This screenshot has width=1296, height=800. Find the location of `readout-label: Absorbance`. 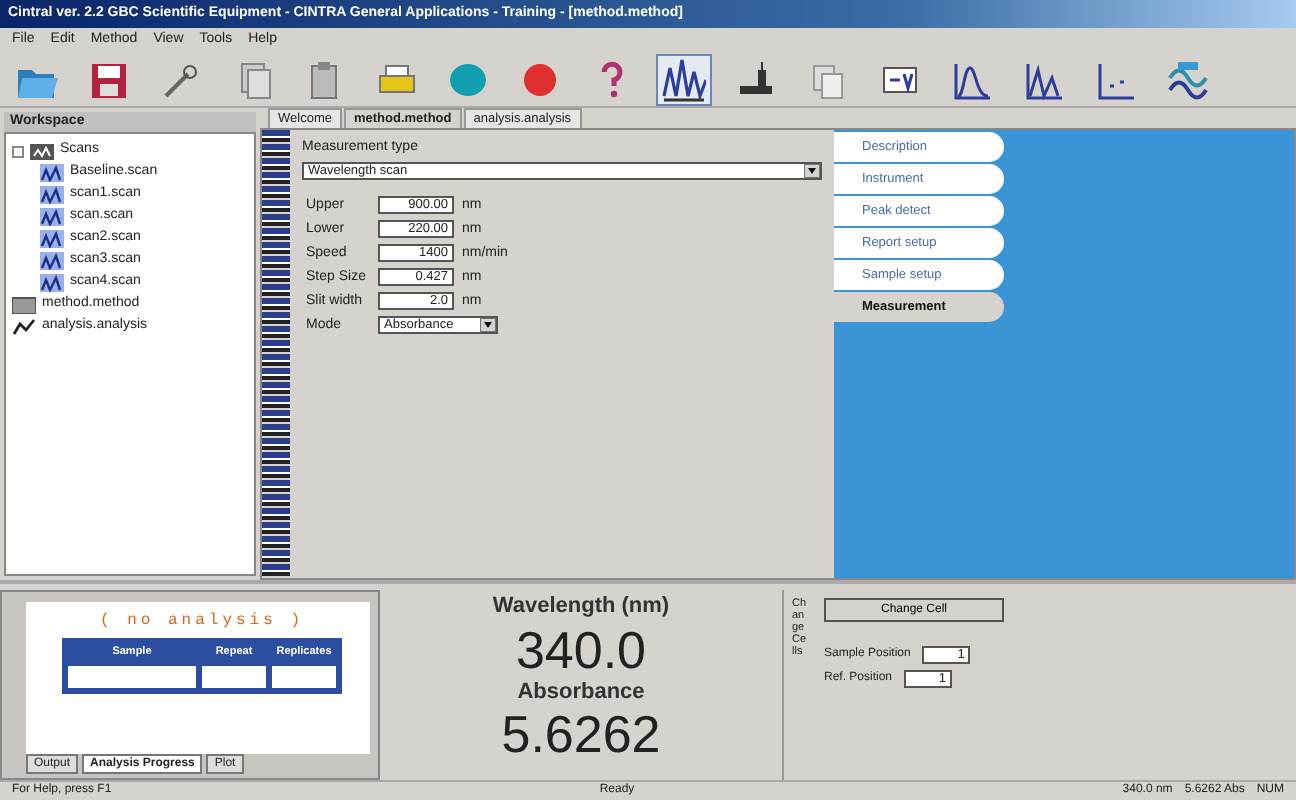

readout-label: Absorbance is located at coordinates (581, 692).